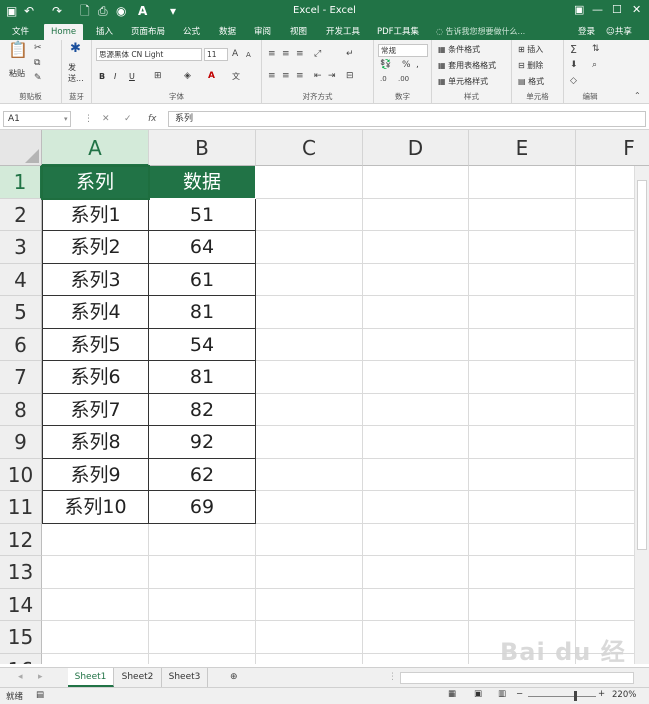 The height and width of the screenshot is (704, 649). Describe the element at coordinates (95, 409) in the screenshot. I see `table-cell: 系列7` at that location.